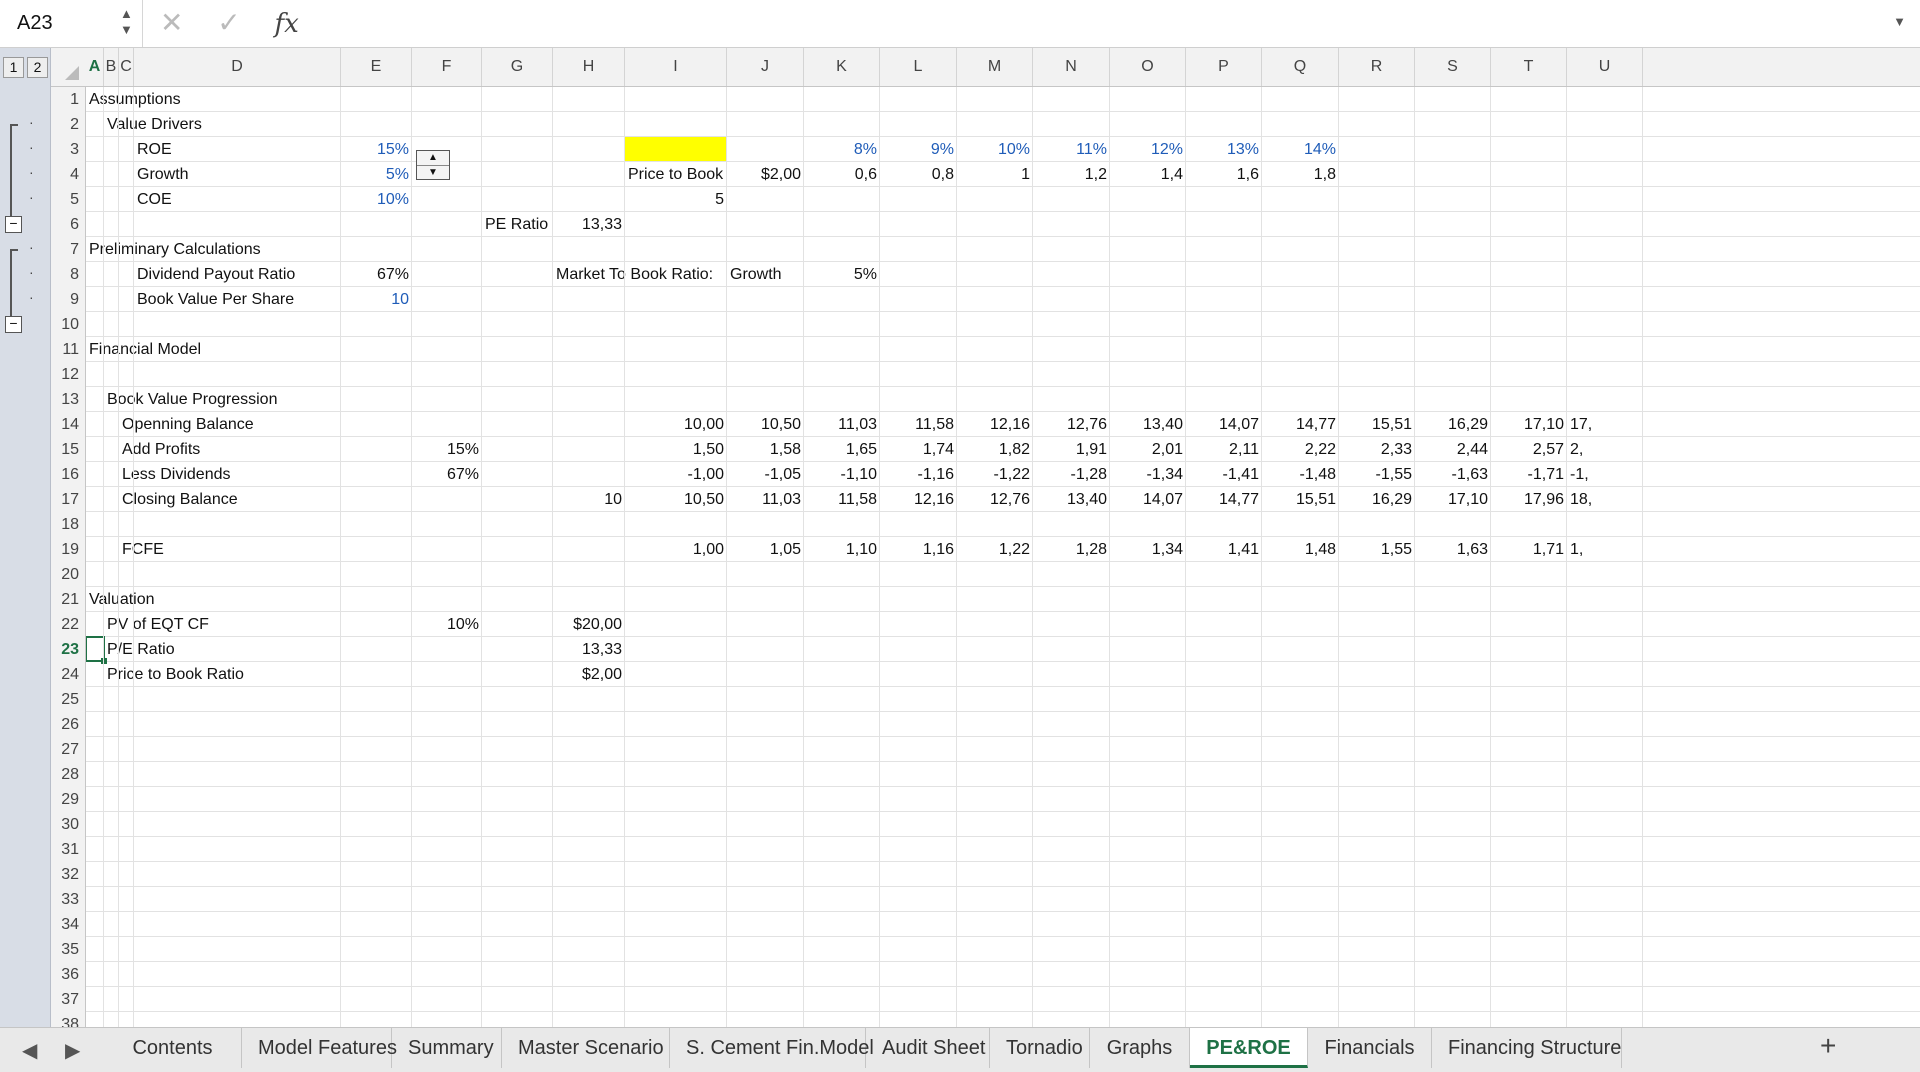  Describe the element at coordinates (68, 124) in the screenshot. I see `row-header-2: 2` at that location.